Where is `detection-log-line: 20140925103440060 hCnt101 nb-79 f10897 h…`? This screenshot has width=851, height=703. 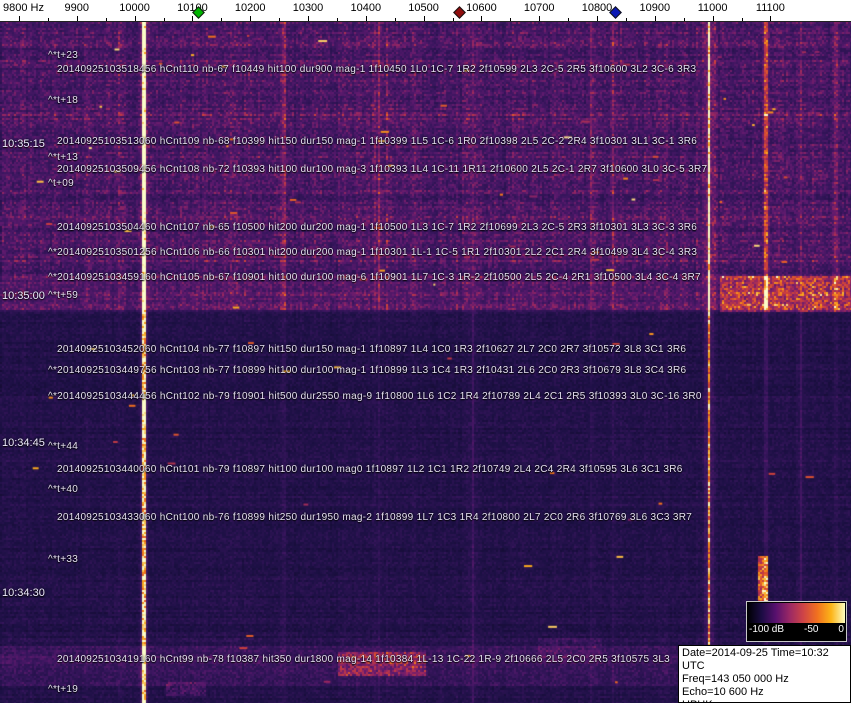
detection-log-line: 20140925103440060 hCnt101 nb-79 f10897 h… is located at coordinates (370, 469).